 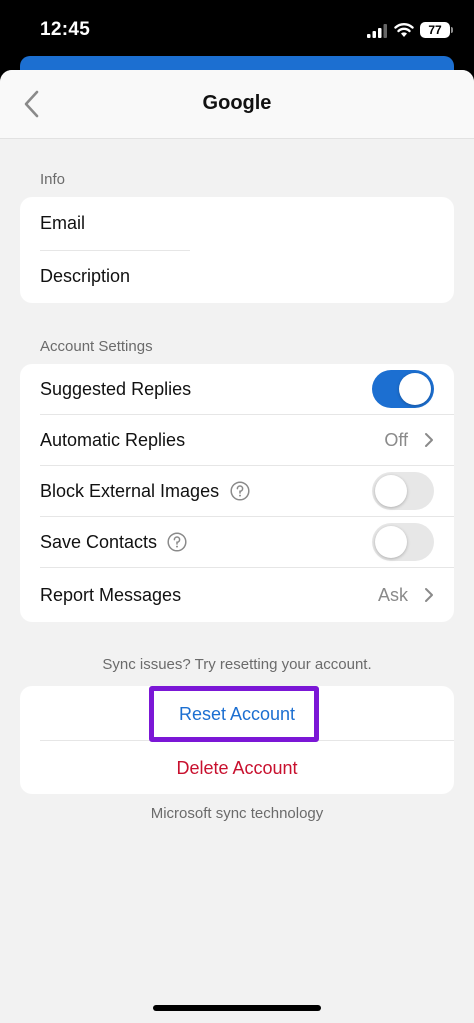 I want to click on account-settings-section-header: Account Settings, so click(x=96, y=346).